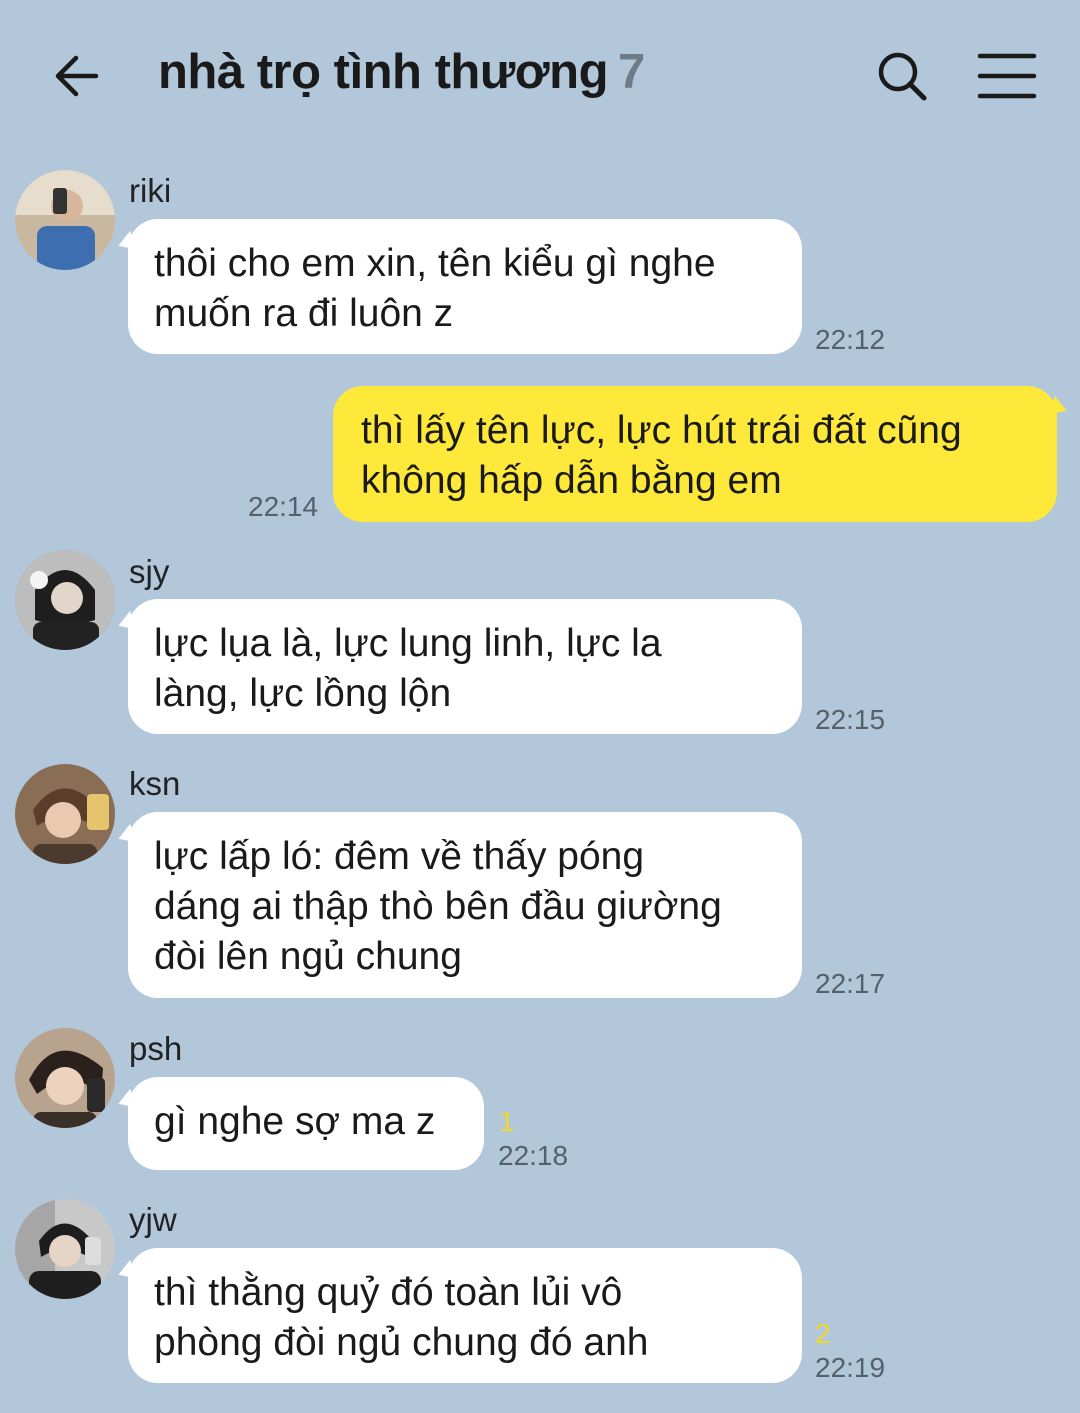 This screenshot has height=1413, width=1080. Describe the element at coordinates (155, 783) in the screenshot. I see `sender-name: ksn` at that location.